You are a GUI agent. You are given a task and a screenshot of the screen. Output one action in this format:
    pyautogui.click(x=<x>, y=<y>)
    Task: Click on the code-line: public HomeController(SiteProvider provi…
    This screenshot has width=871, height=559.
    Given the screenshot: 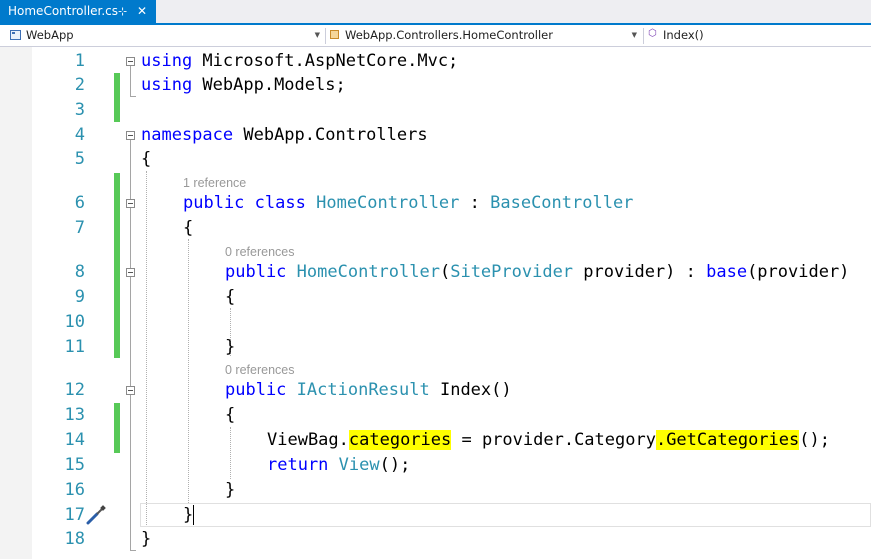 What is the action you would take?
    pyautogui.click(x=537, y=272)
    